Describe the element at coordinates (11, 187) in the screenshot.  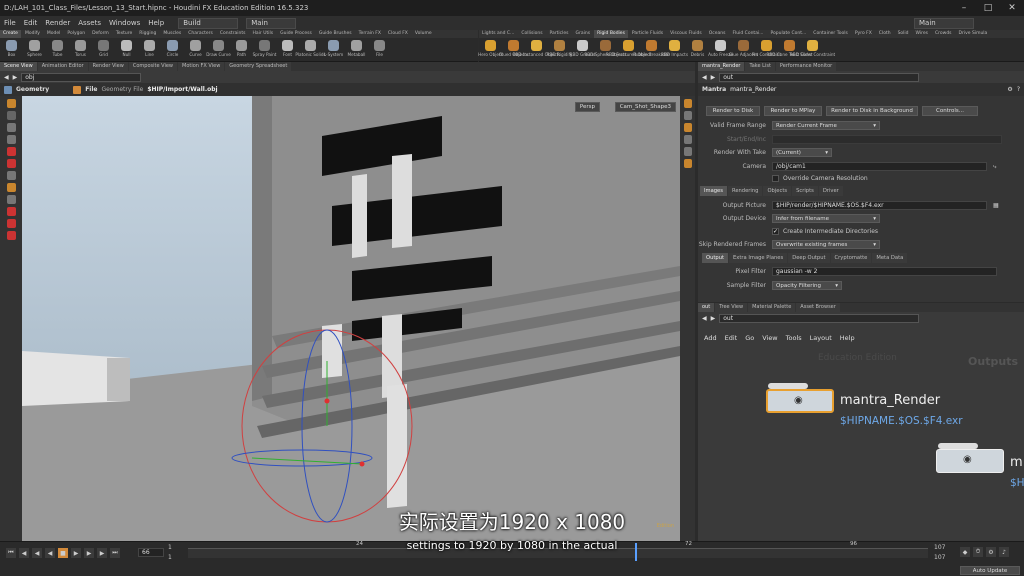
I see `snap-tool-icon` at that location.